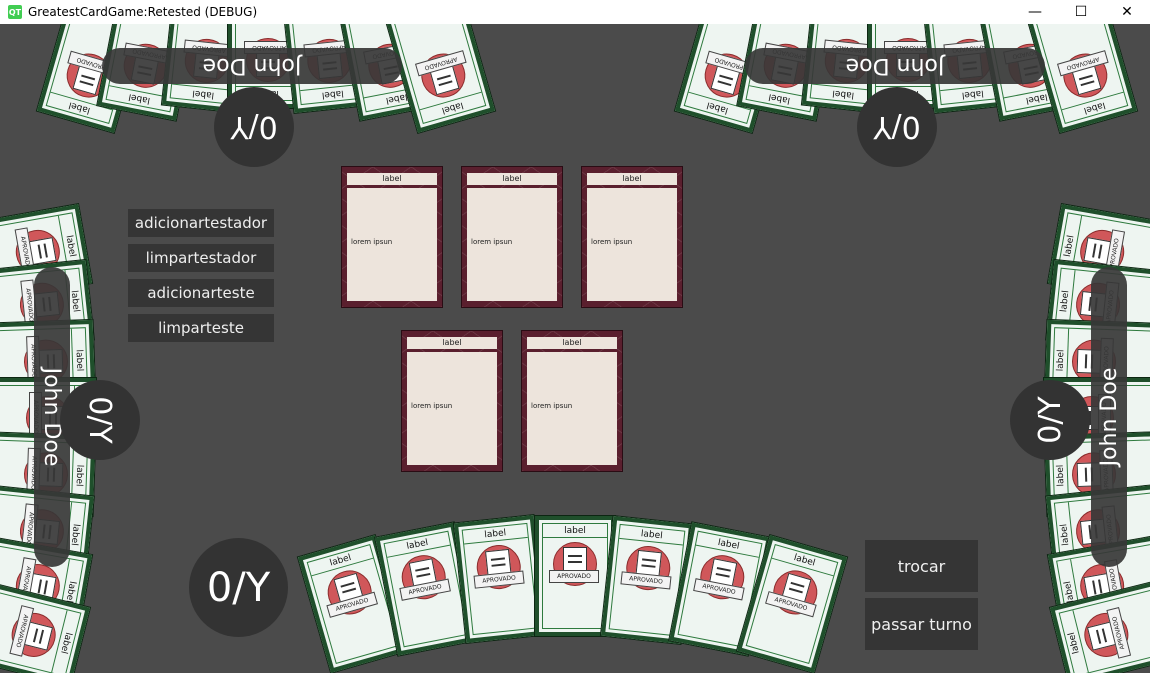 Image resolution: width=1150 pixels, height=673 pixels. I want to click on opponent-score-top-right: 0/Y, so click(897, 127).